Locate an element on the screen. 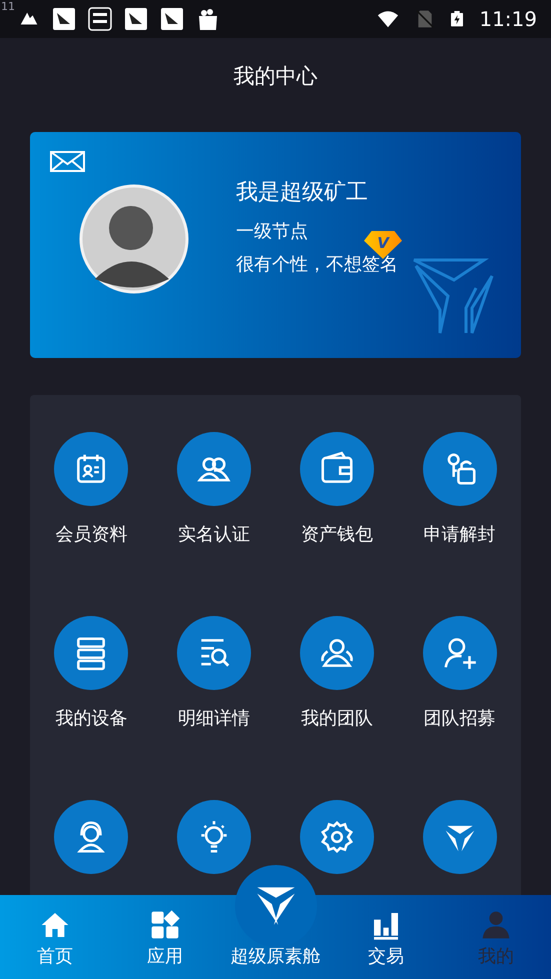  menu-label: 资产钱包 is located at coordinates (336, 535).